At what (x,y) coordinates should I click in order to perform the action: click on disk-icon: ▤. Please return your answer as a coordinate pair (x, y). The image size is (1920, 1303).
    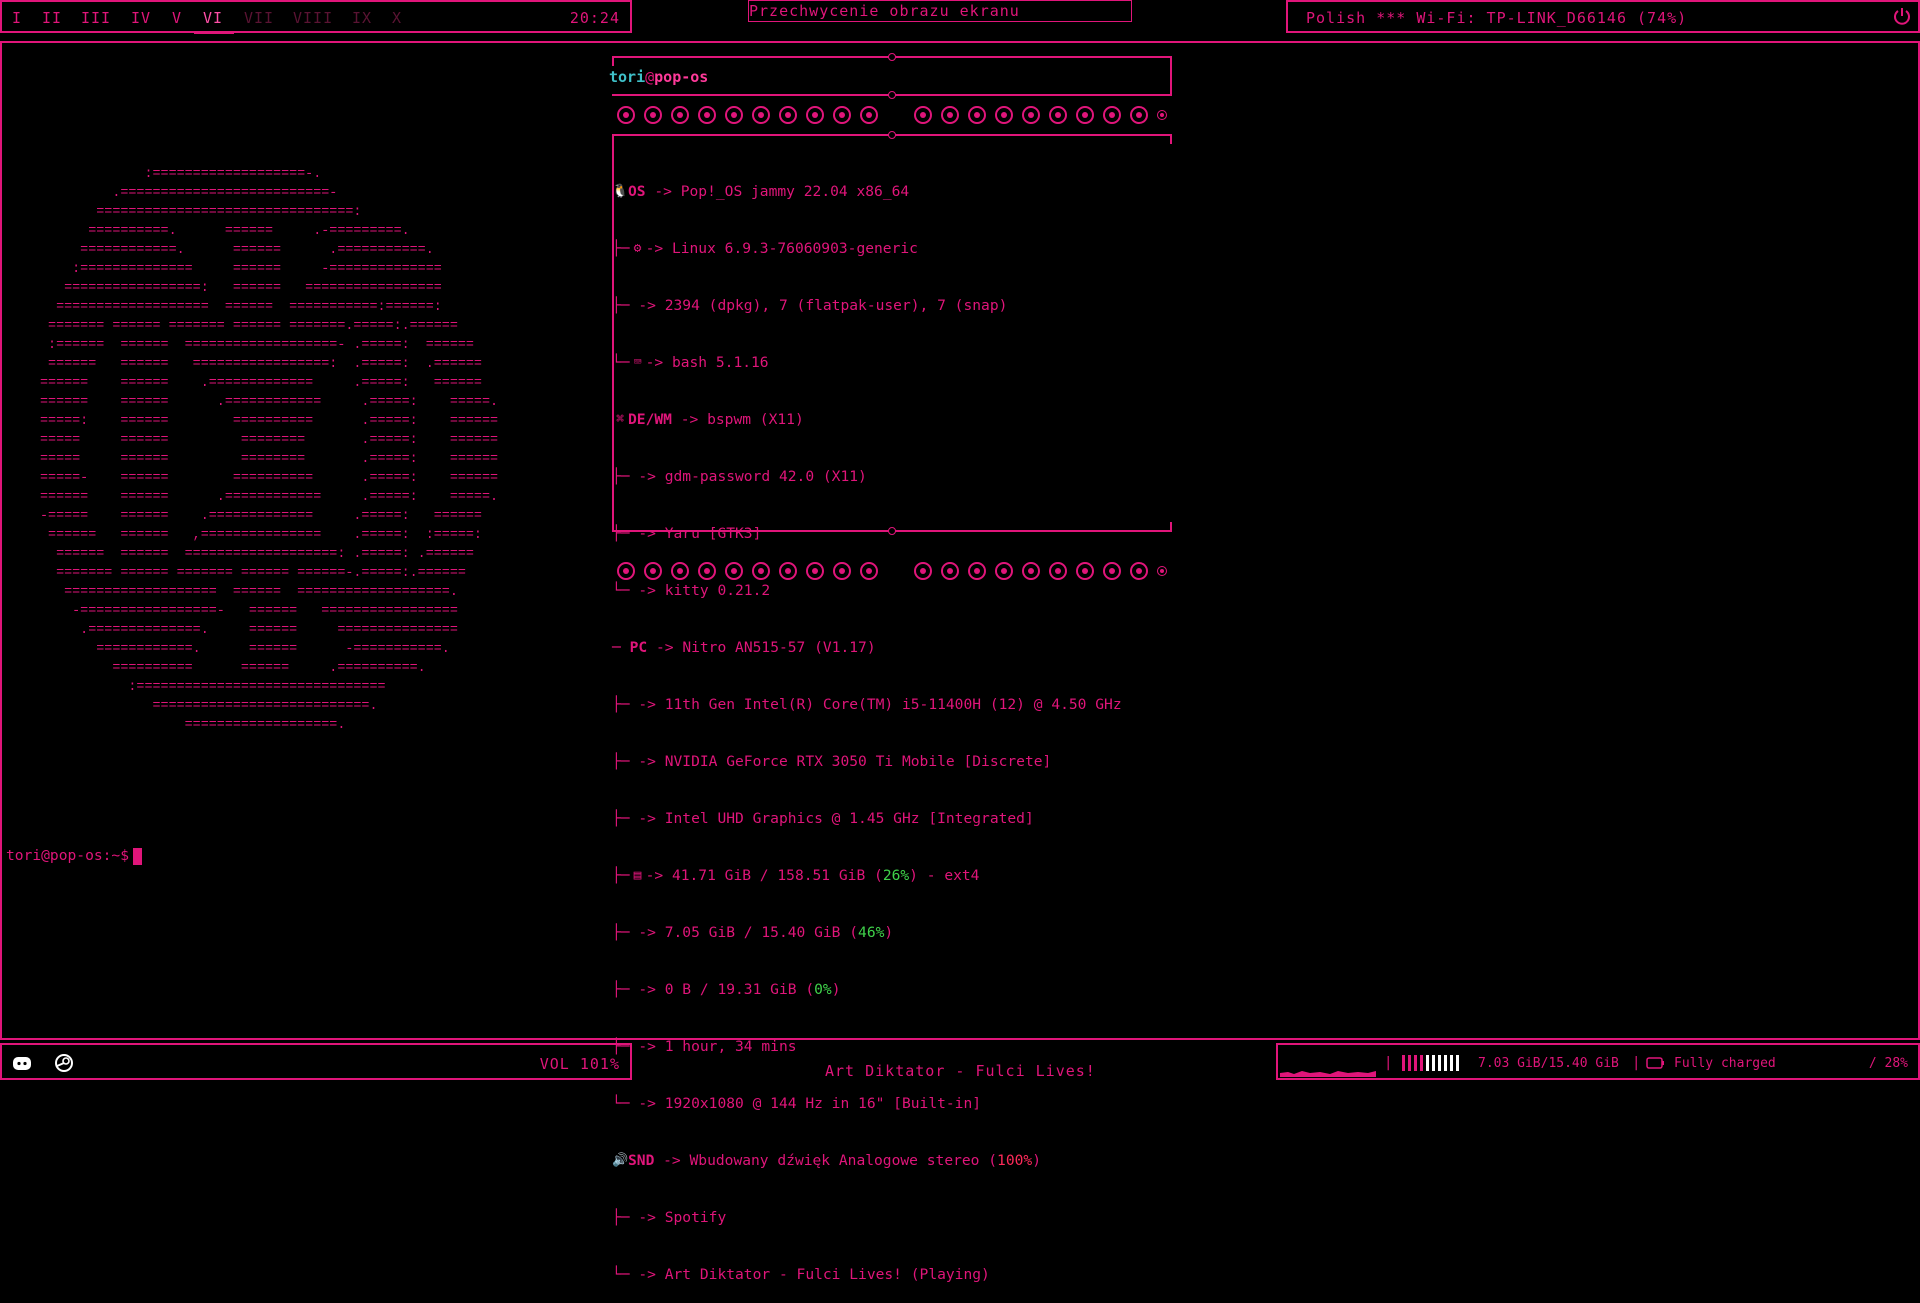
    Looking at the image, I should click on (637, 875).